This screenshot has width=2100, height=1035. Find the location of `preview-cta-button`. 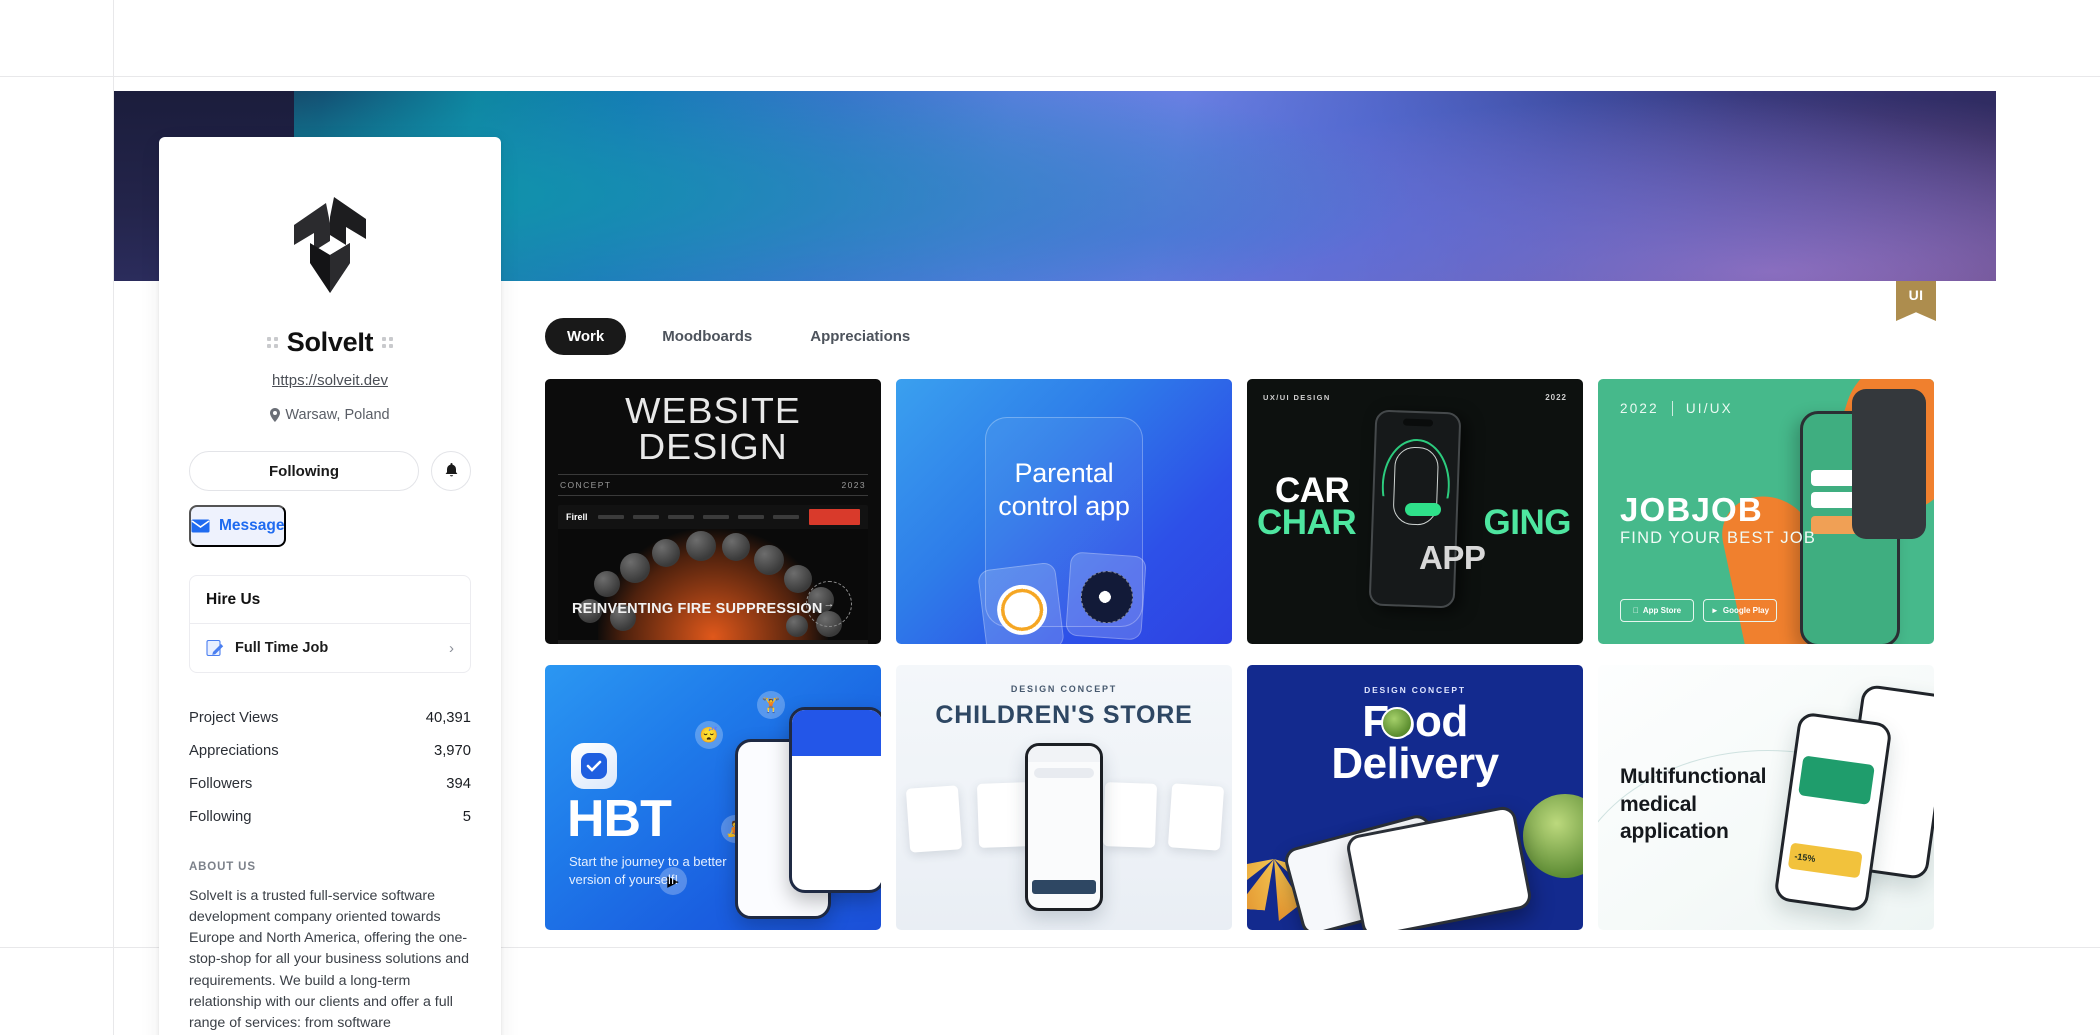

preview-cta-button is located at coordinates (834, 517).